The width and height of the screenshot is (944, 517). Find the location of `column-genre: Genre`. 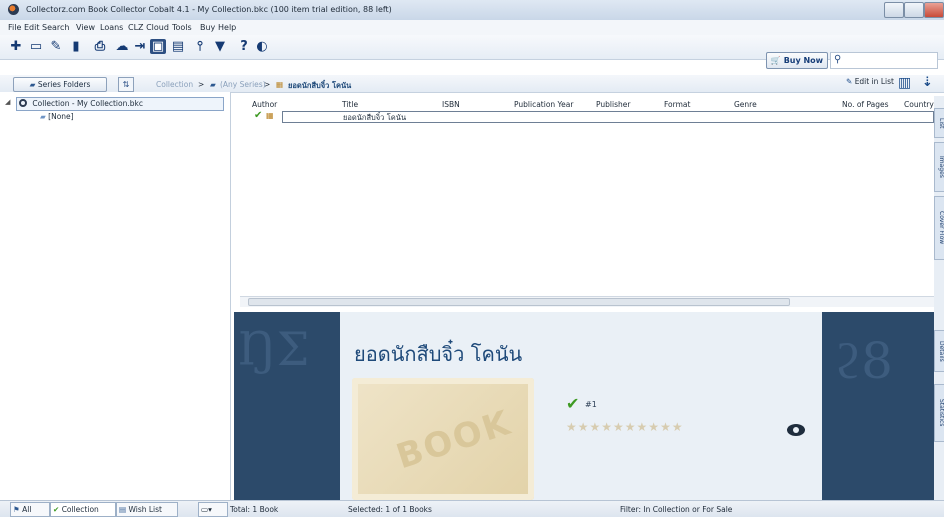

column-genre: Genre is located at coordinates (745, 104).